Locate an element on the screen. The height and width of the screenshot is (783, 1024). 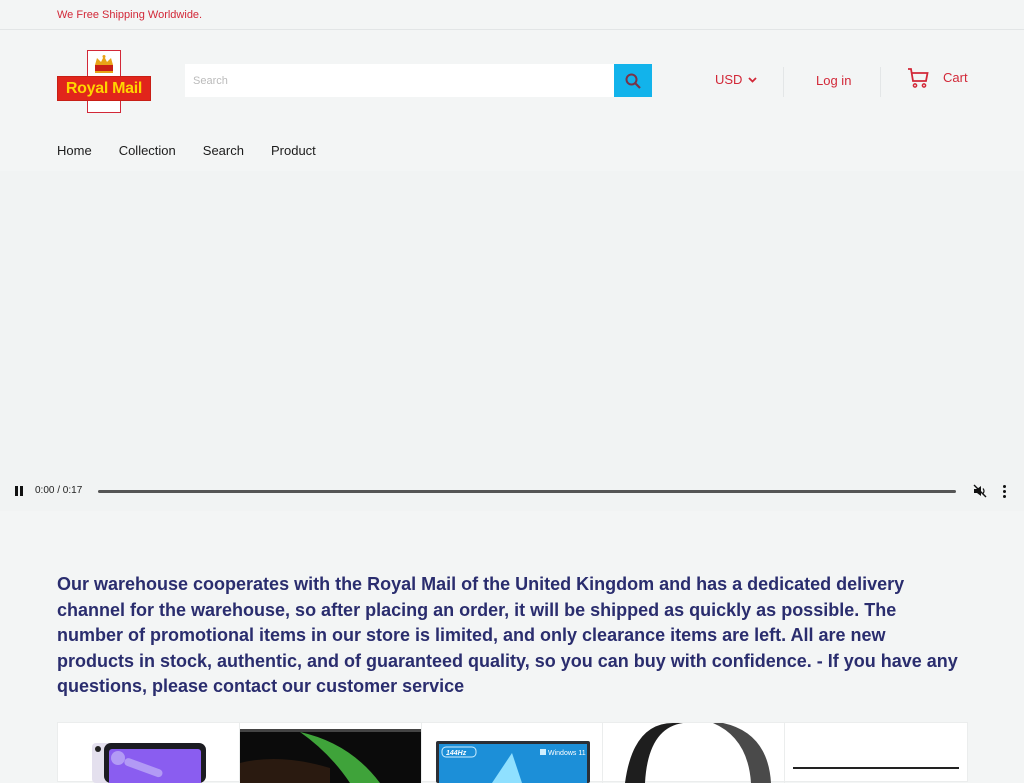
currency-value: USD is located at coordinates (729, 79).